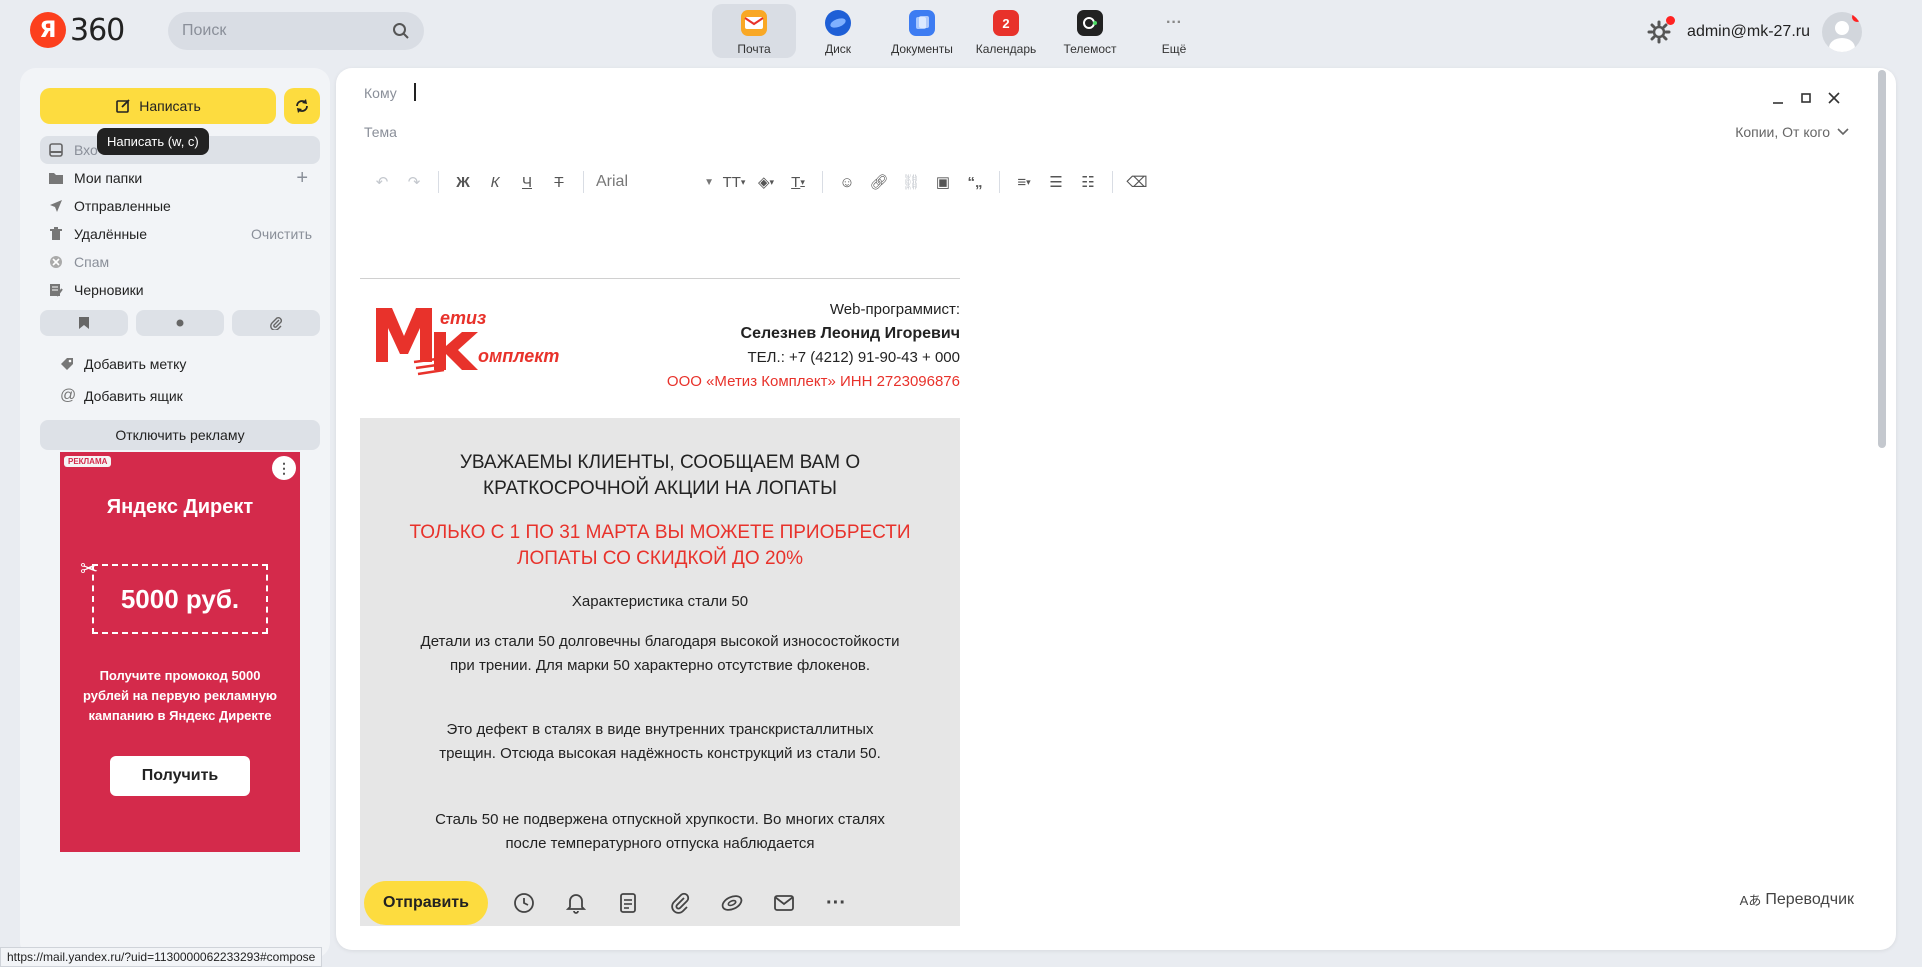  What do you see at coordinates (463, 318) in the screenshot?
I see `logo-top-text: етиз` at bounding box center [463, 318].